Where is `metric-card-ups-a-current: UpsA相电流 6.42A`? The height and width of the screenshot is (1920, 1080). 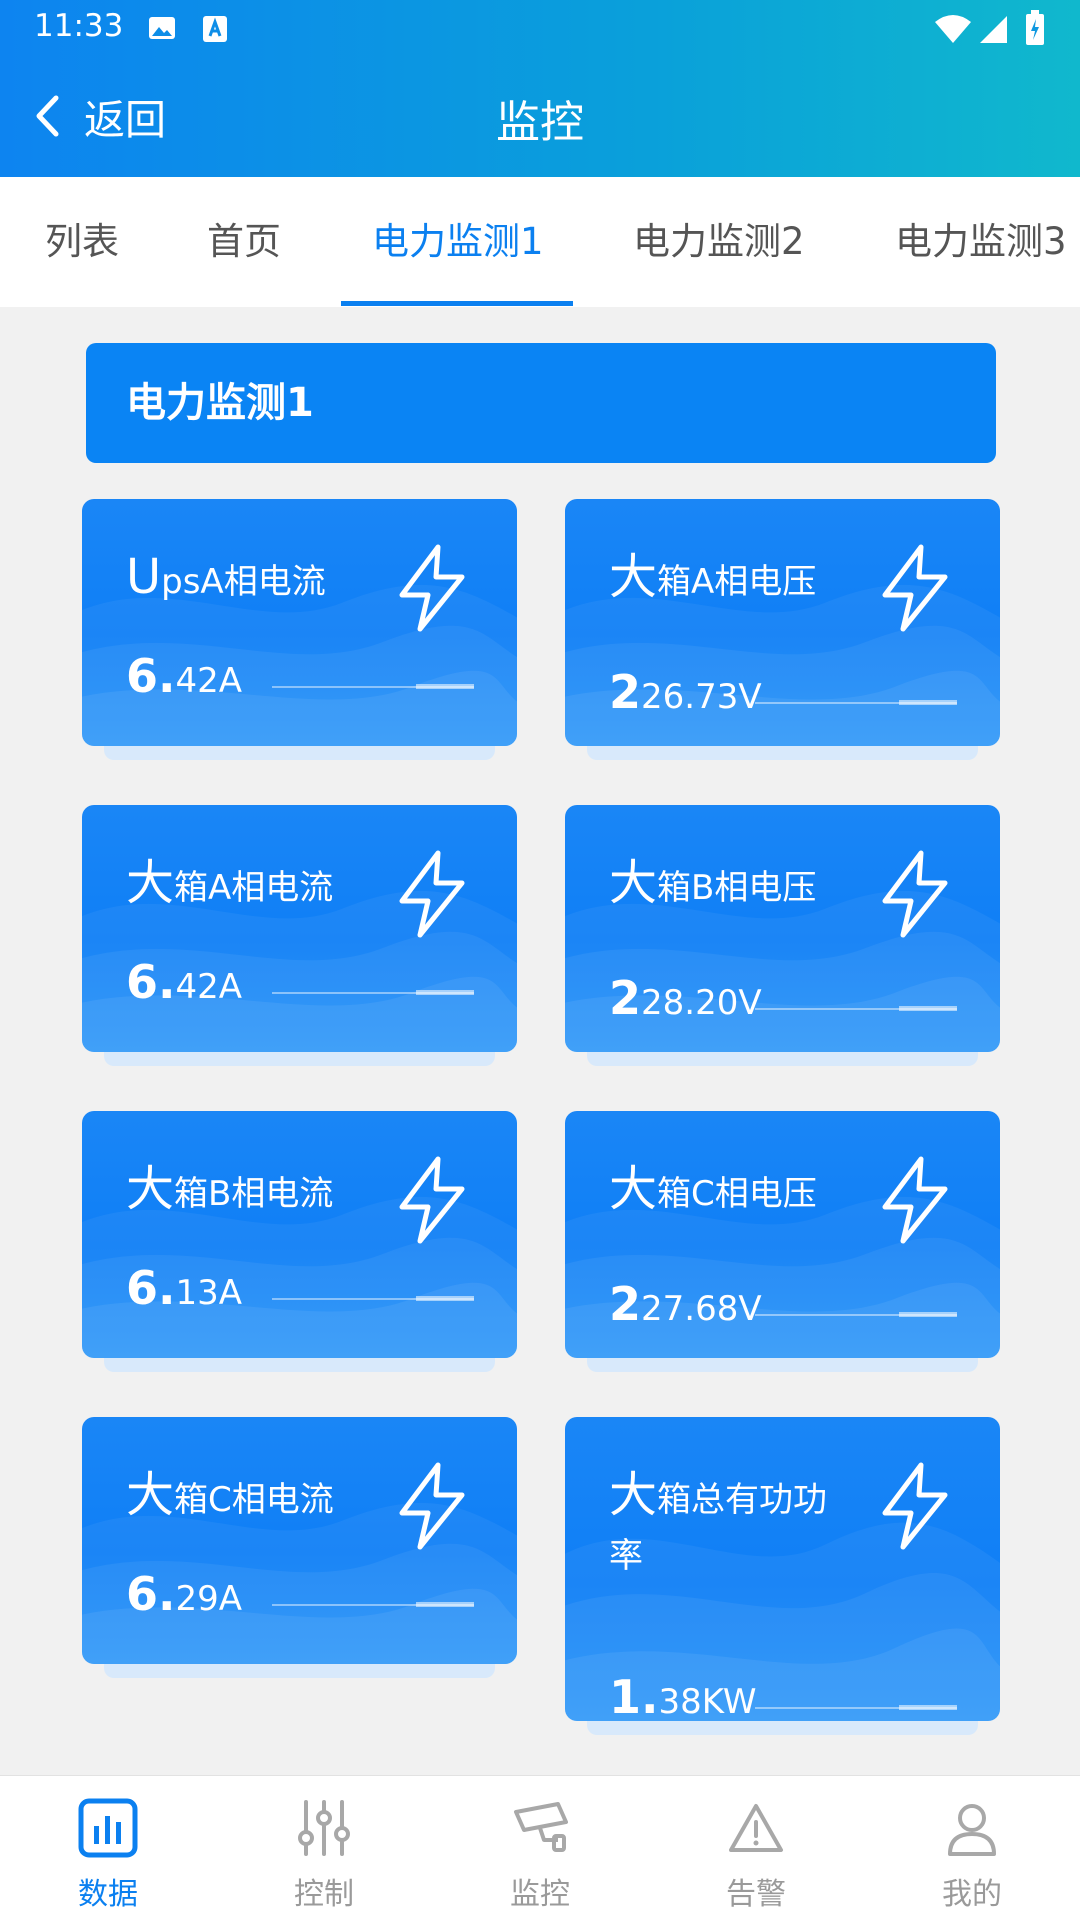
metric-card-ups-a-current: UpsA相电流 6.42A is located at coordinates (299, 629).